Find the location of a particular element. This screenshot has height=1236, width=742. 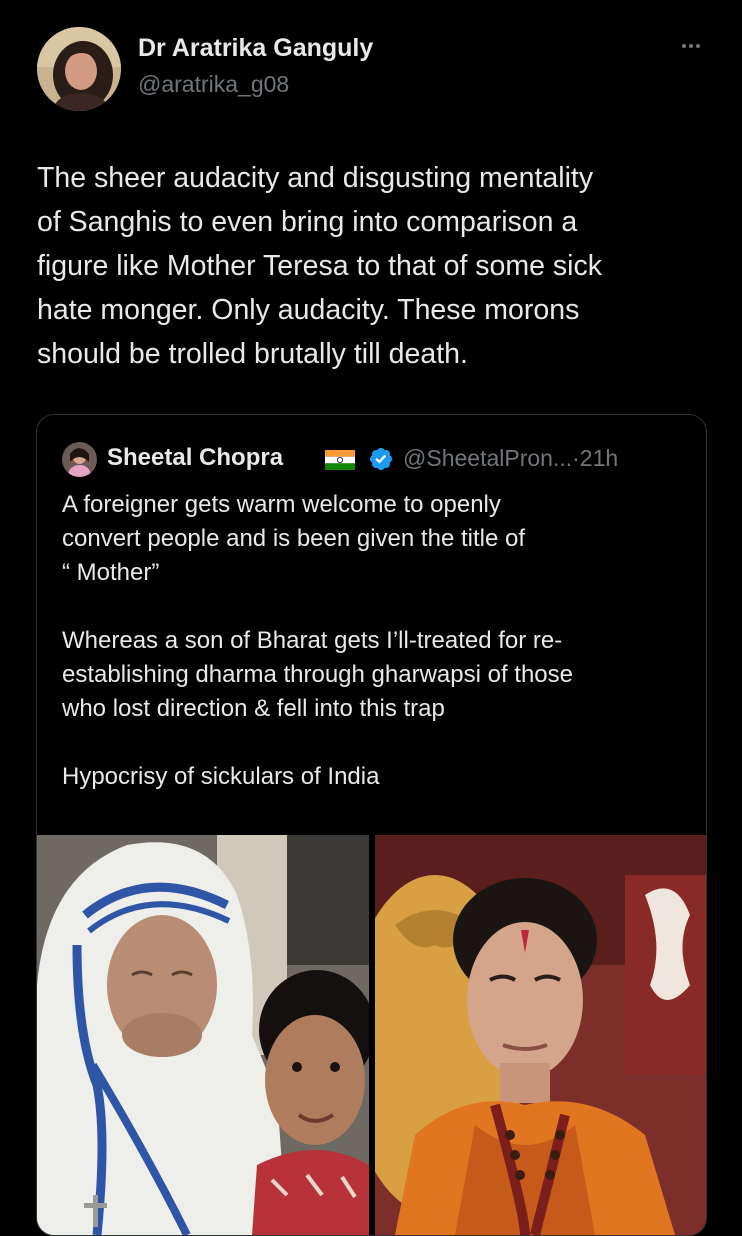

author-handle: @aratrika_g08 is located at coordinates (213, 84).